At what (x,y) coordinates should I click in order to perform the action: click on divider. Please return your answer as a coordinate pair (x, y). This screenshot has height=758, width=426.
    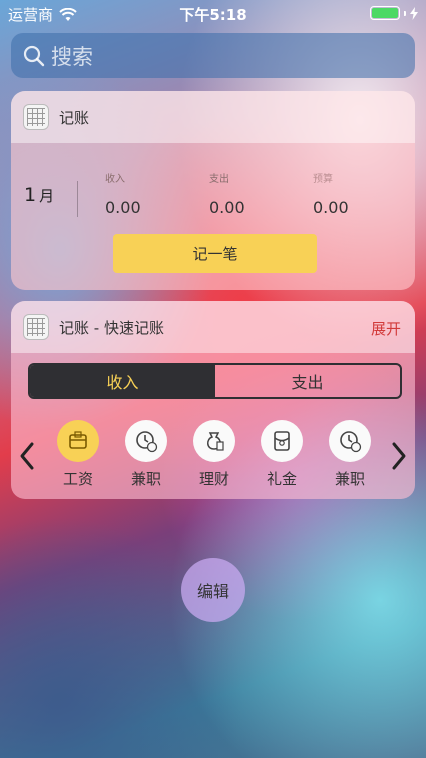
    Looking at the image, I should click on (77, 199).